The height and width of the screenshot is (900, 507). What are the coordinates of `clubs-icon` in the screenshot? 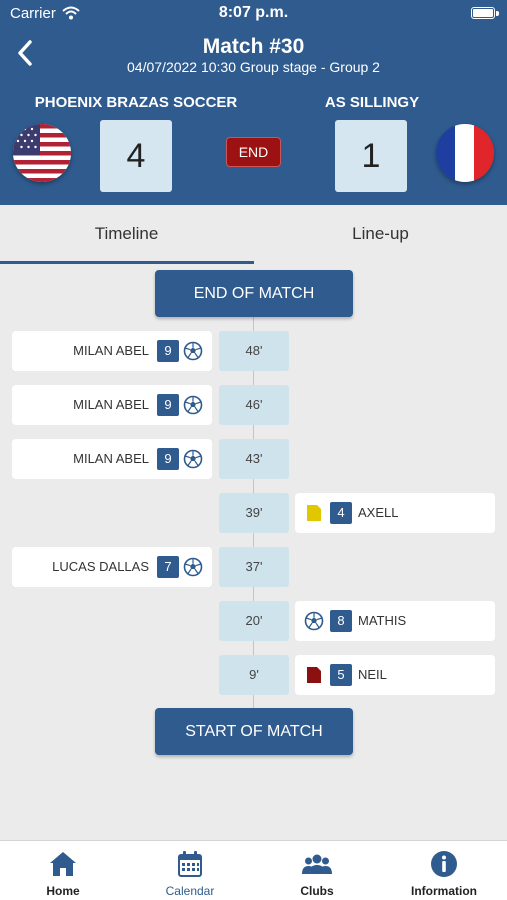 It's located at (317, 864).